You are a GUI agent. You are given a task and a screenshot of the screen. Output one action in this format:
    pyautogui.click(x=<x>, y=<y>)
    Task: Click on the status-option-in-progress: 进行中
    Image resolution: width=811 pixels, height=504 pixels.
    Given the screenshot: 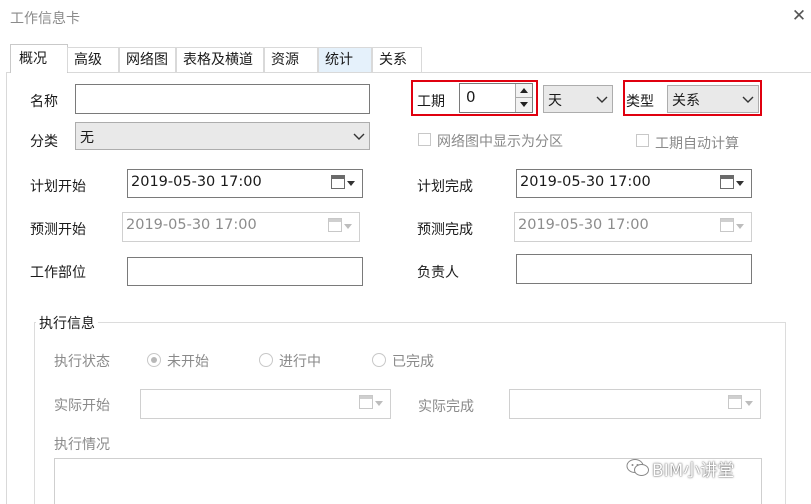 What is the action you would take?
    pyautogui.click(x=300, y=362)
    